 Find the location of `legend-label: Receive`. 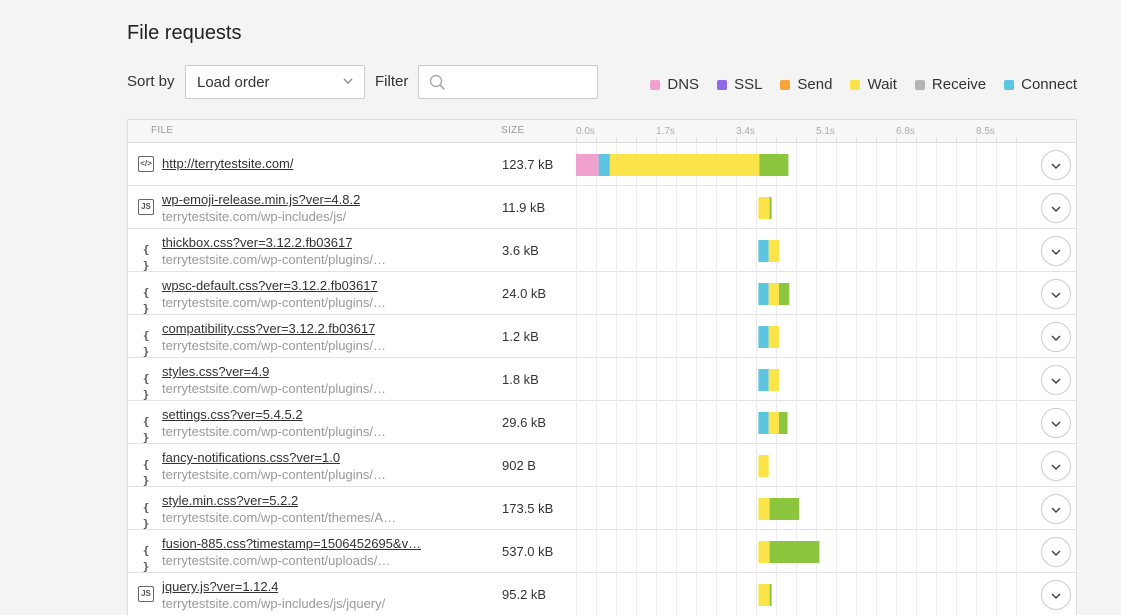

legend-label: Receive is located at coordinates (959, 84).